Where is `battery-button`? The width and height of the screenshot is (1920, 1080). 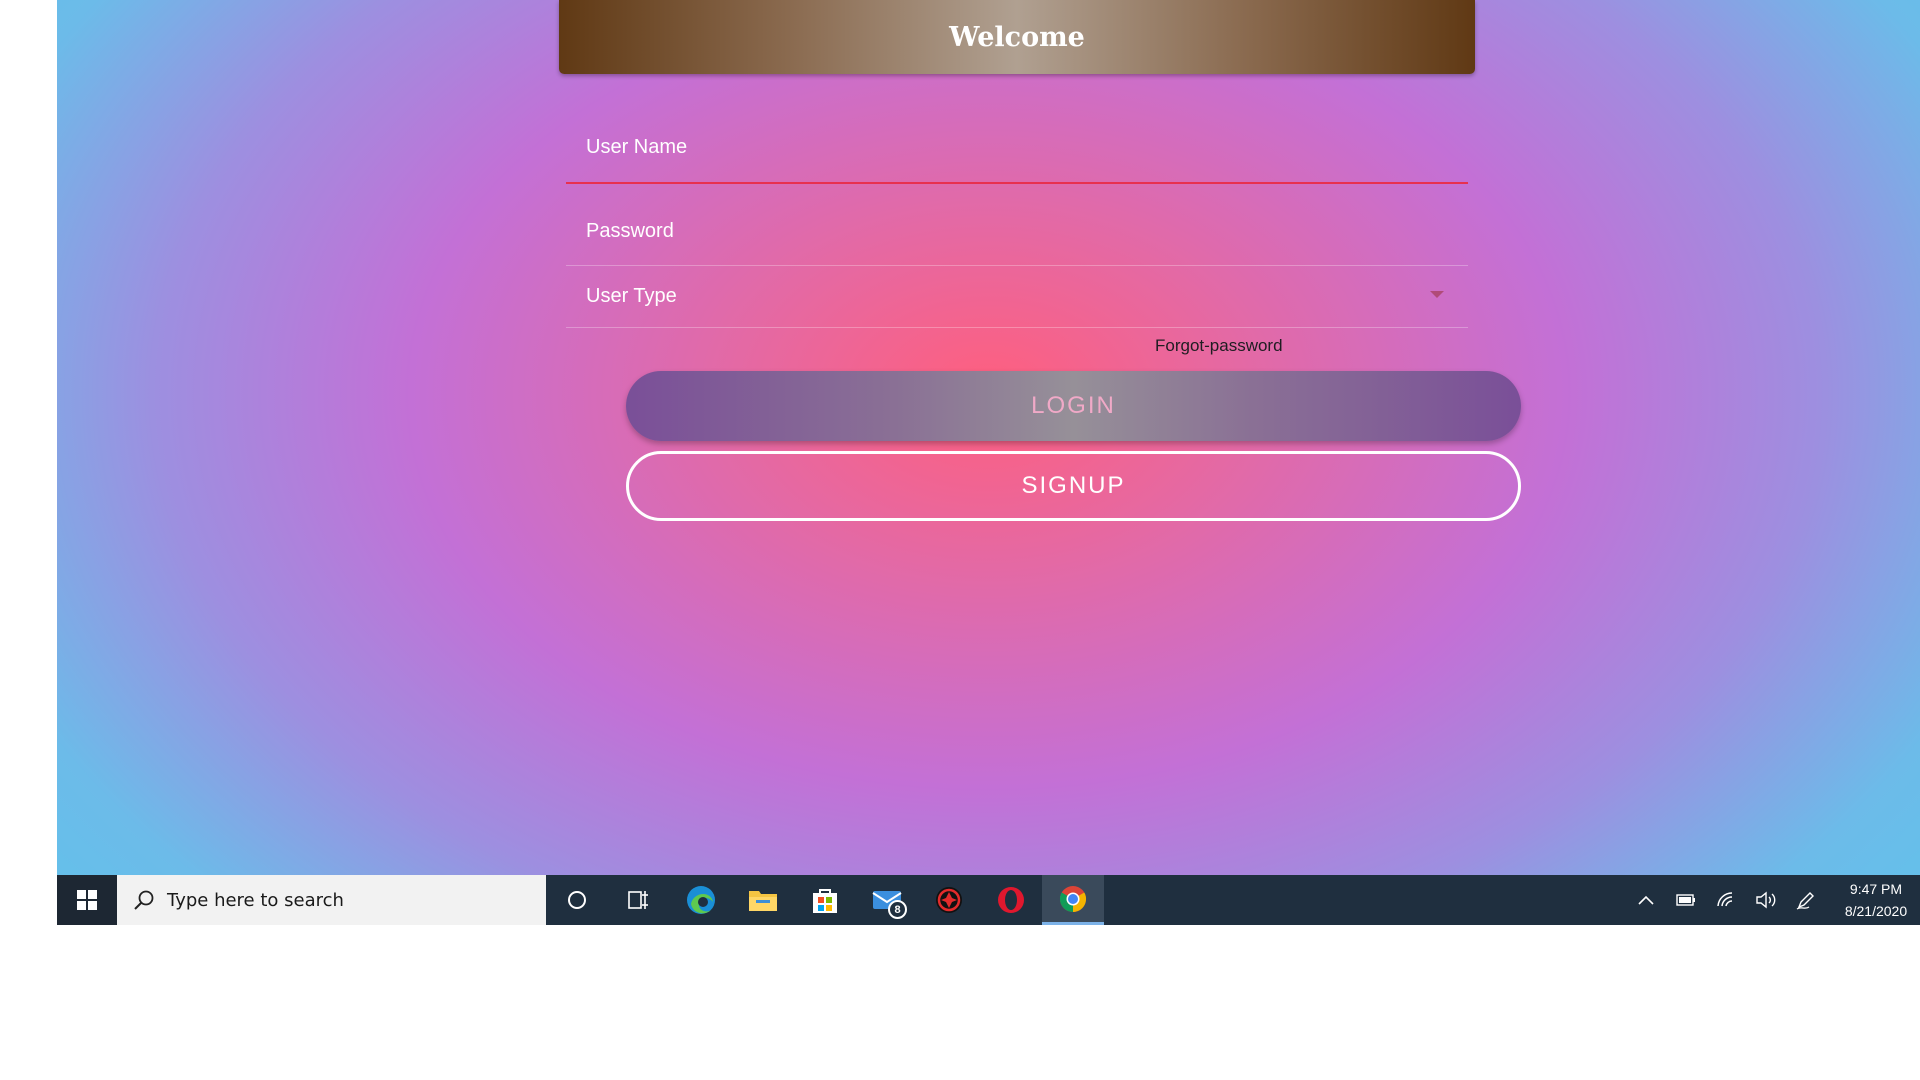 battery-button is located at coordinates (1686, 900).